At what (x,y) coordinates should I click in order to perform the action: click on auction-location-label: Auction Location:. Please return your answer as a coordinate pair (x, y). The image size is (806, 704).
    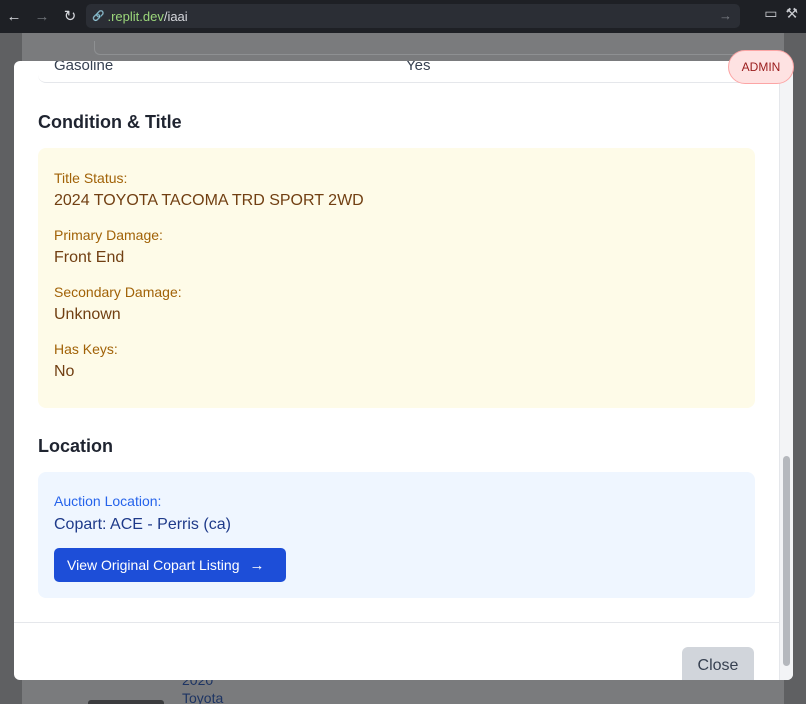
    Looking at the image, I should click on (108, 501).